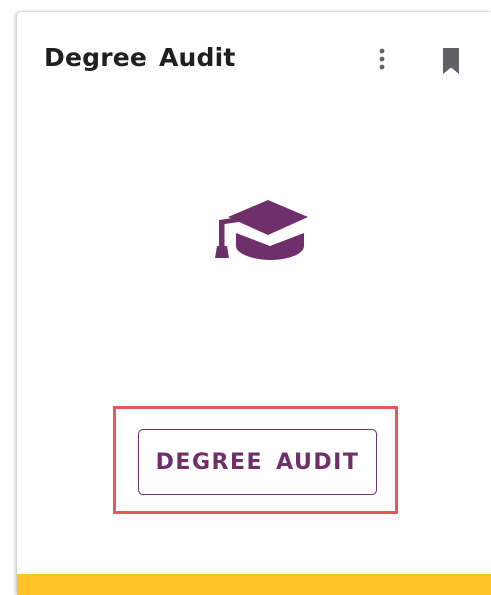  Describe the element at coordinates (257, 462) in the screenshot. I see `degree-audit-button: DEGREE AUDIT` at that location.